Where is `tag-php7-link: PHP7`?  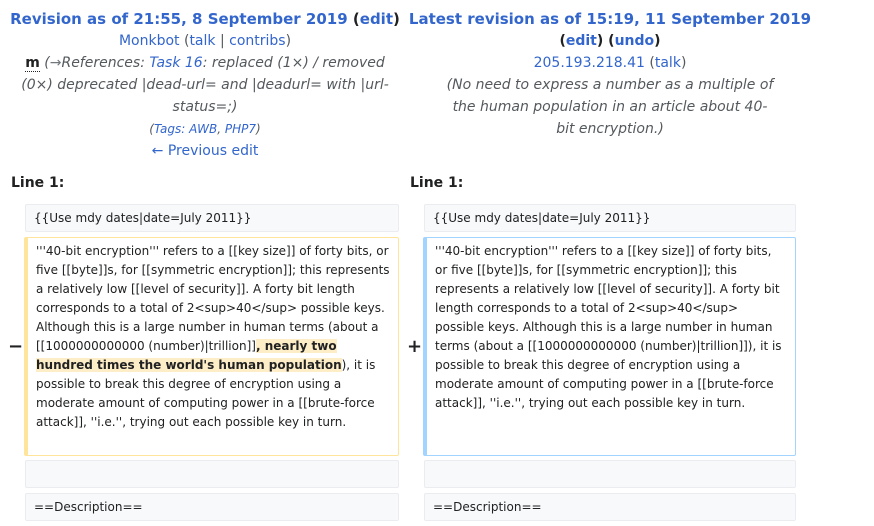 tag-php7-link: PHP7 is located at coordinates (240, 129).